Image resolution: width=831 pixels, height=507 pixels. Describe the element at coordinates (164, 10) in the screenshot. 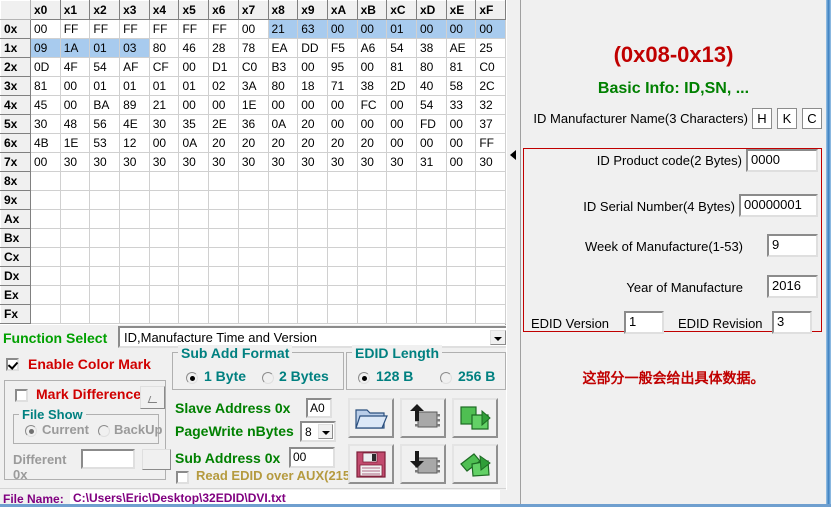

I see `hex-col-header-x4: x4` at that location.